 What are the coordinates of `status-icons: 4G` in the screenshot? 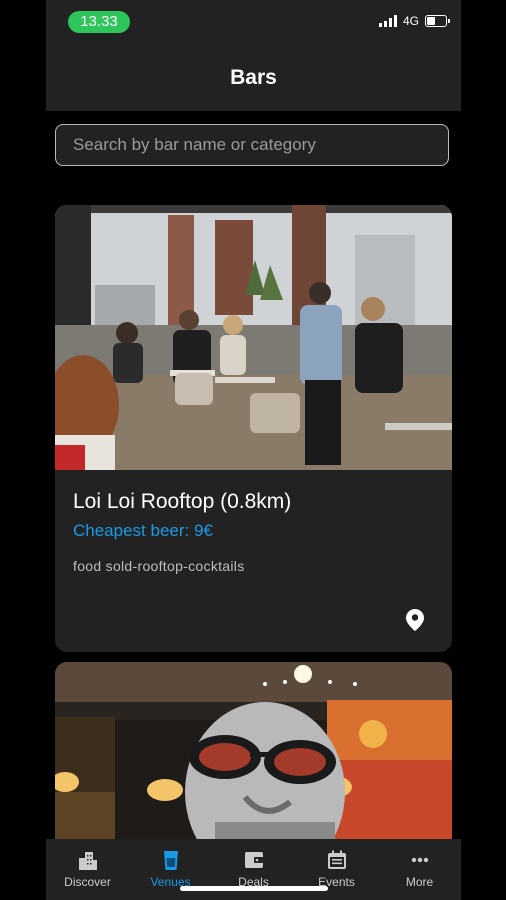 It's located at (414, 21).